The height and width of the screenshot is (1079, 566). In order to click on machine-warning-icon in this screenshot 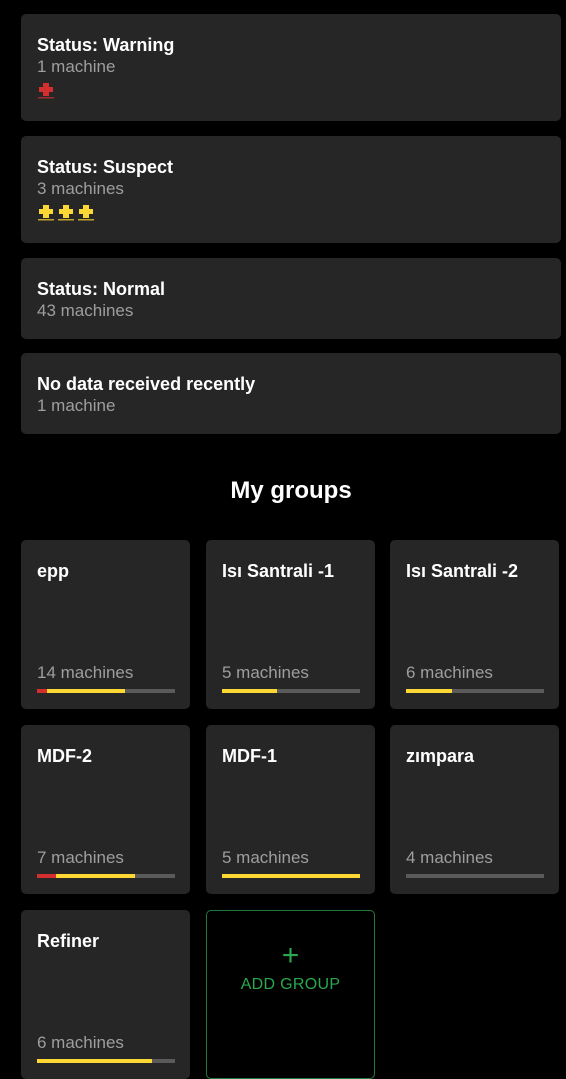, I will do `click(46, 91)`.